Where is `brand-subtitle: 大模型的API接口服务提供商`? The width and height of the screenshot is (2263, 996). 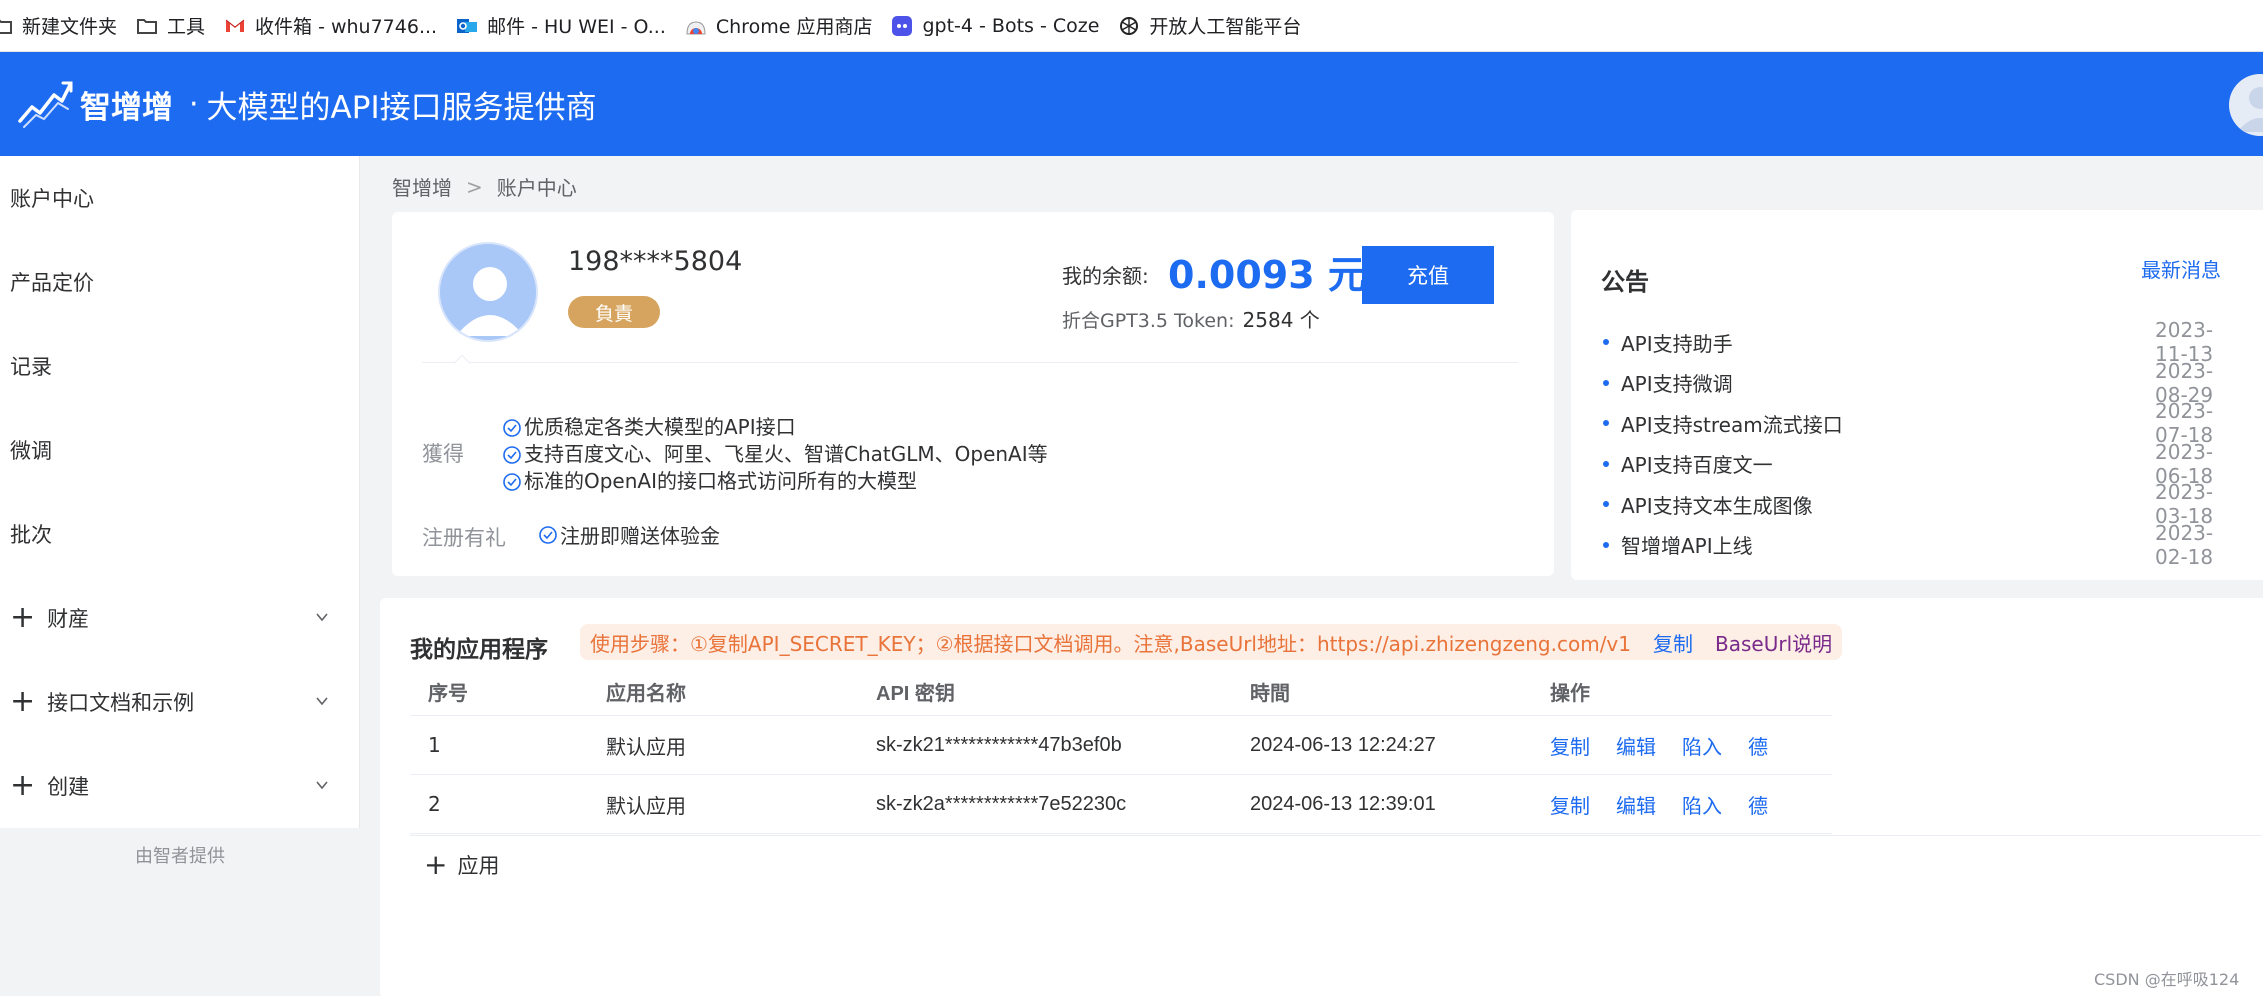
brand-subtitle: 大模型的API接口服务提供商 is located at coordinates (401, 107).